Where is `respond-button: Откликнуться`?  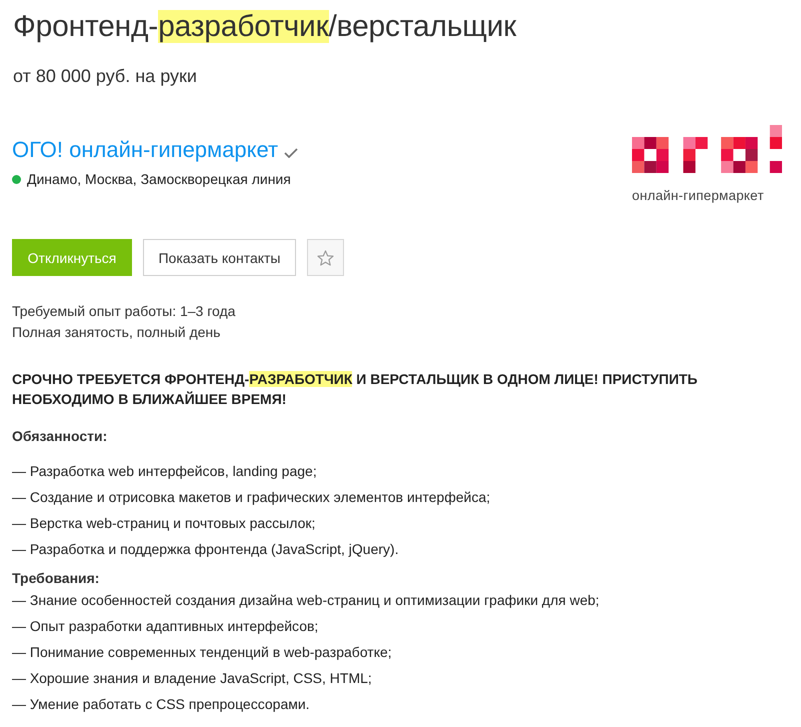
respond-button: Откликнуться is located at coordinates (72, 257).